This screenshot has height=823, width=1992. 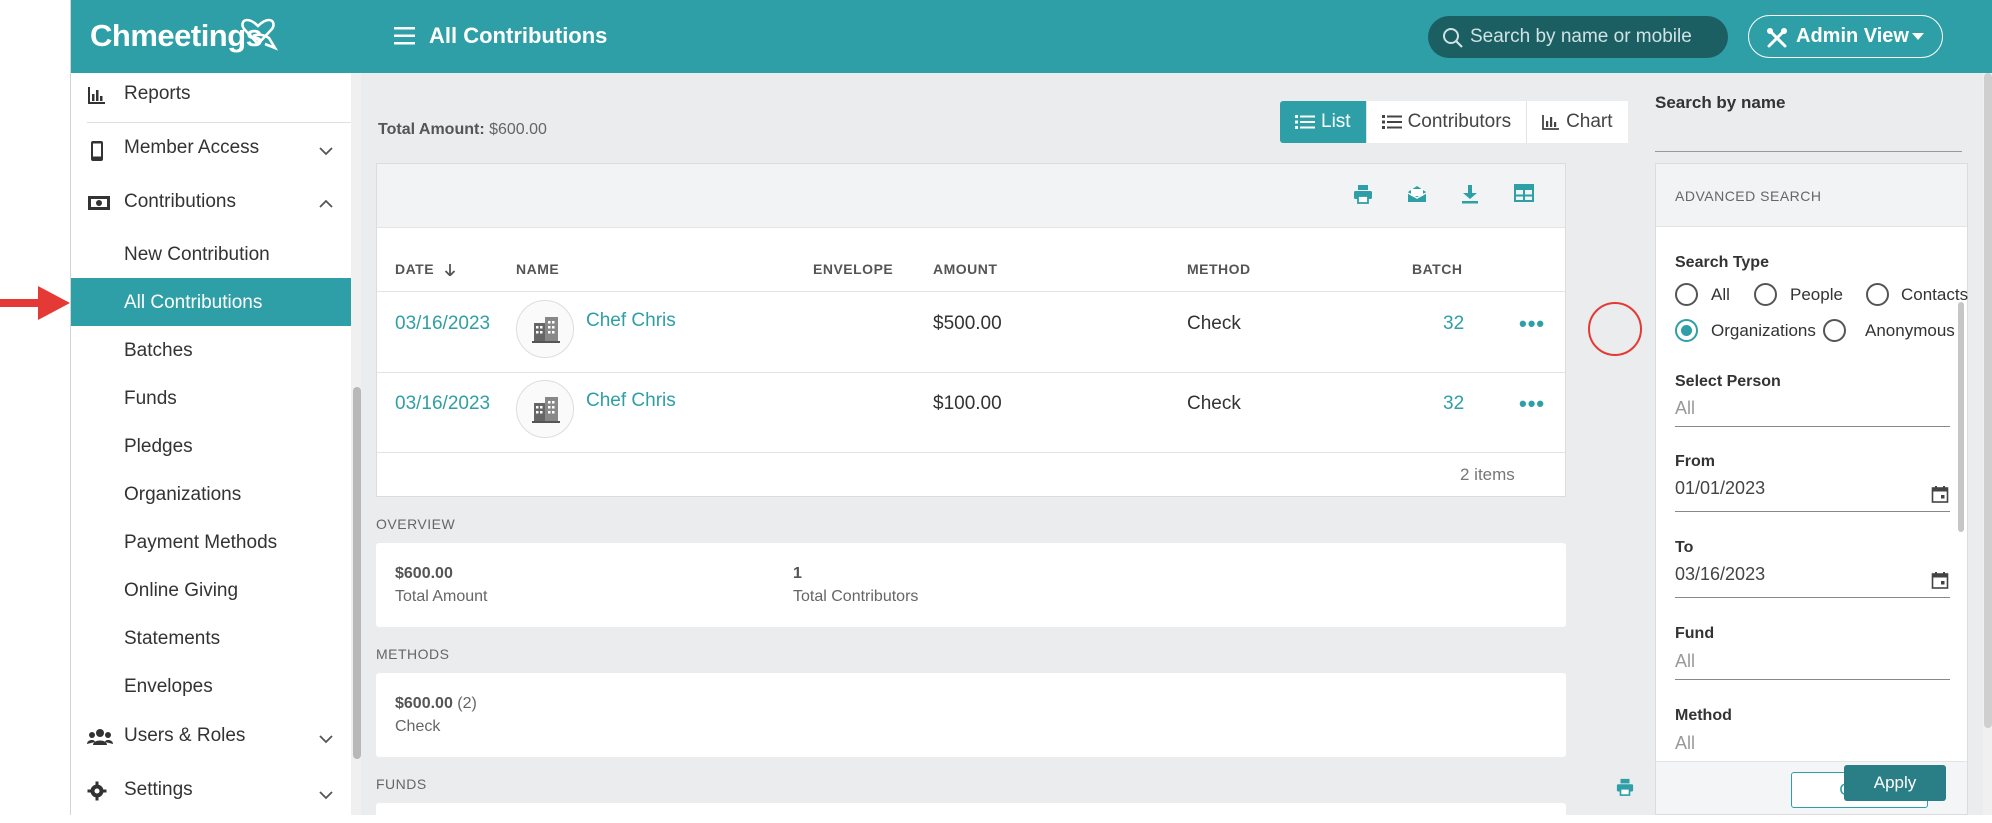 What do you see at coordinates (193, 302) in the screenshot?
I see `sidebar-subitem-label: All Contributions` at bounding box center [193, 302].